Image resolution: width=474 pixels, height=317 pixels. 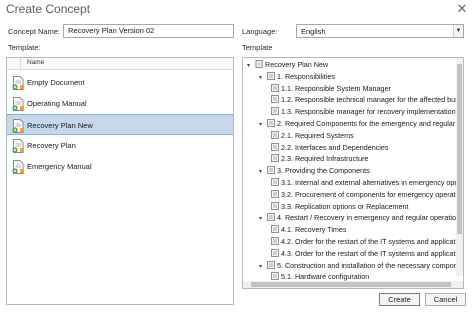 What do you see at coordinates (462, 9) in the screenshot?
I see `close-icon: ✕` at bounding box center [462, 9].